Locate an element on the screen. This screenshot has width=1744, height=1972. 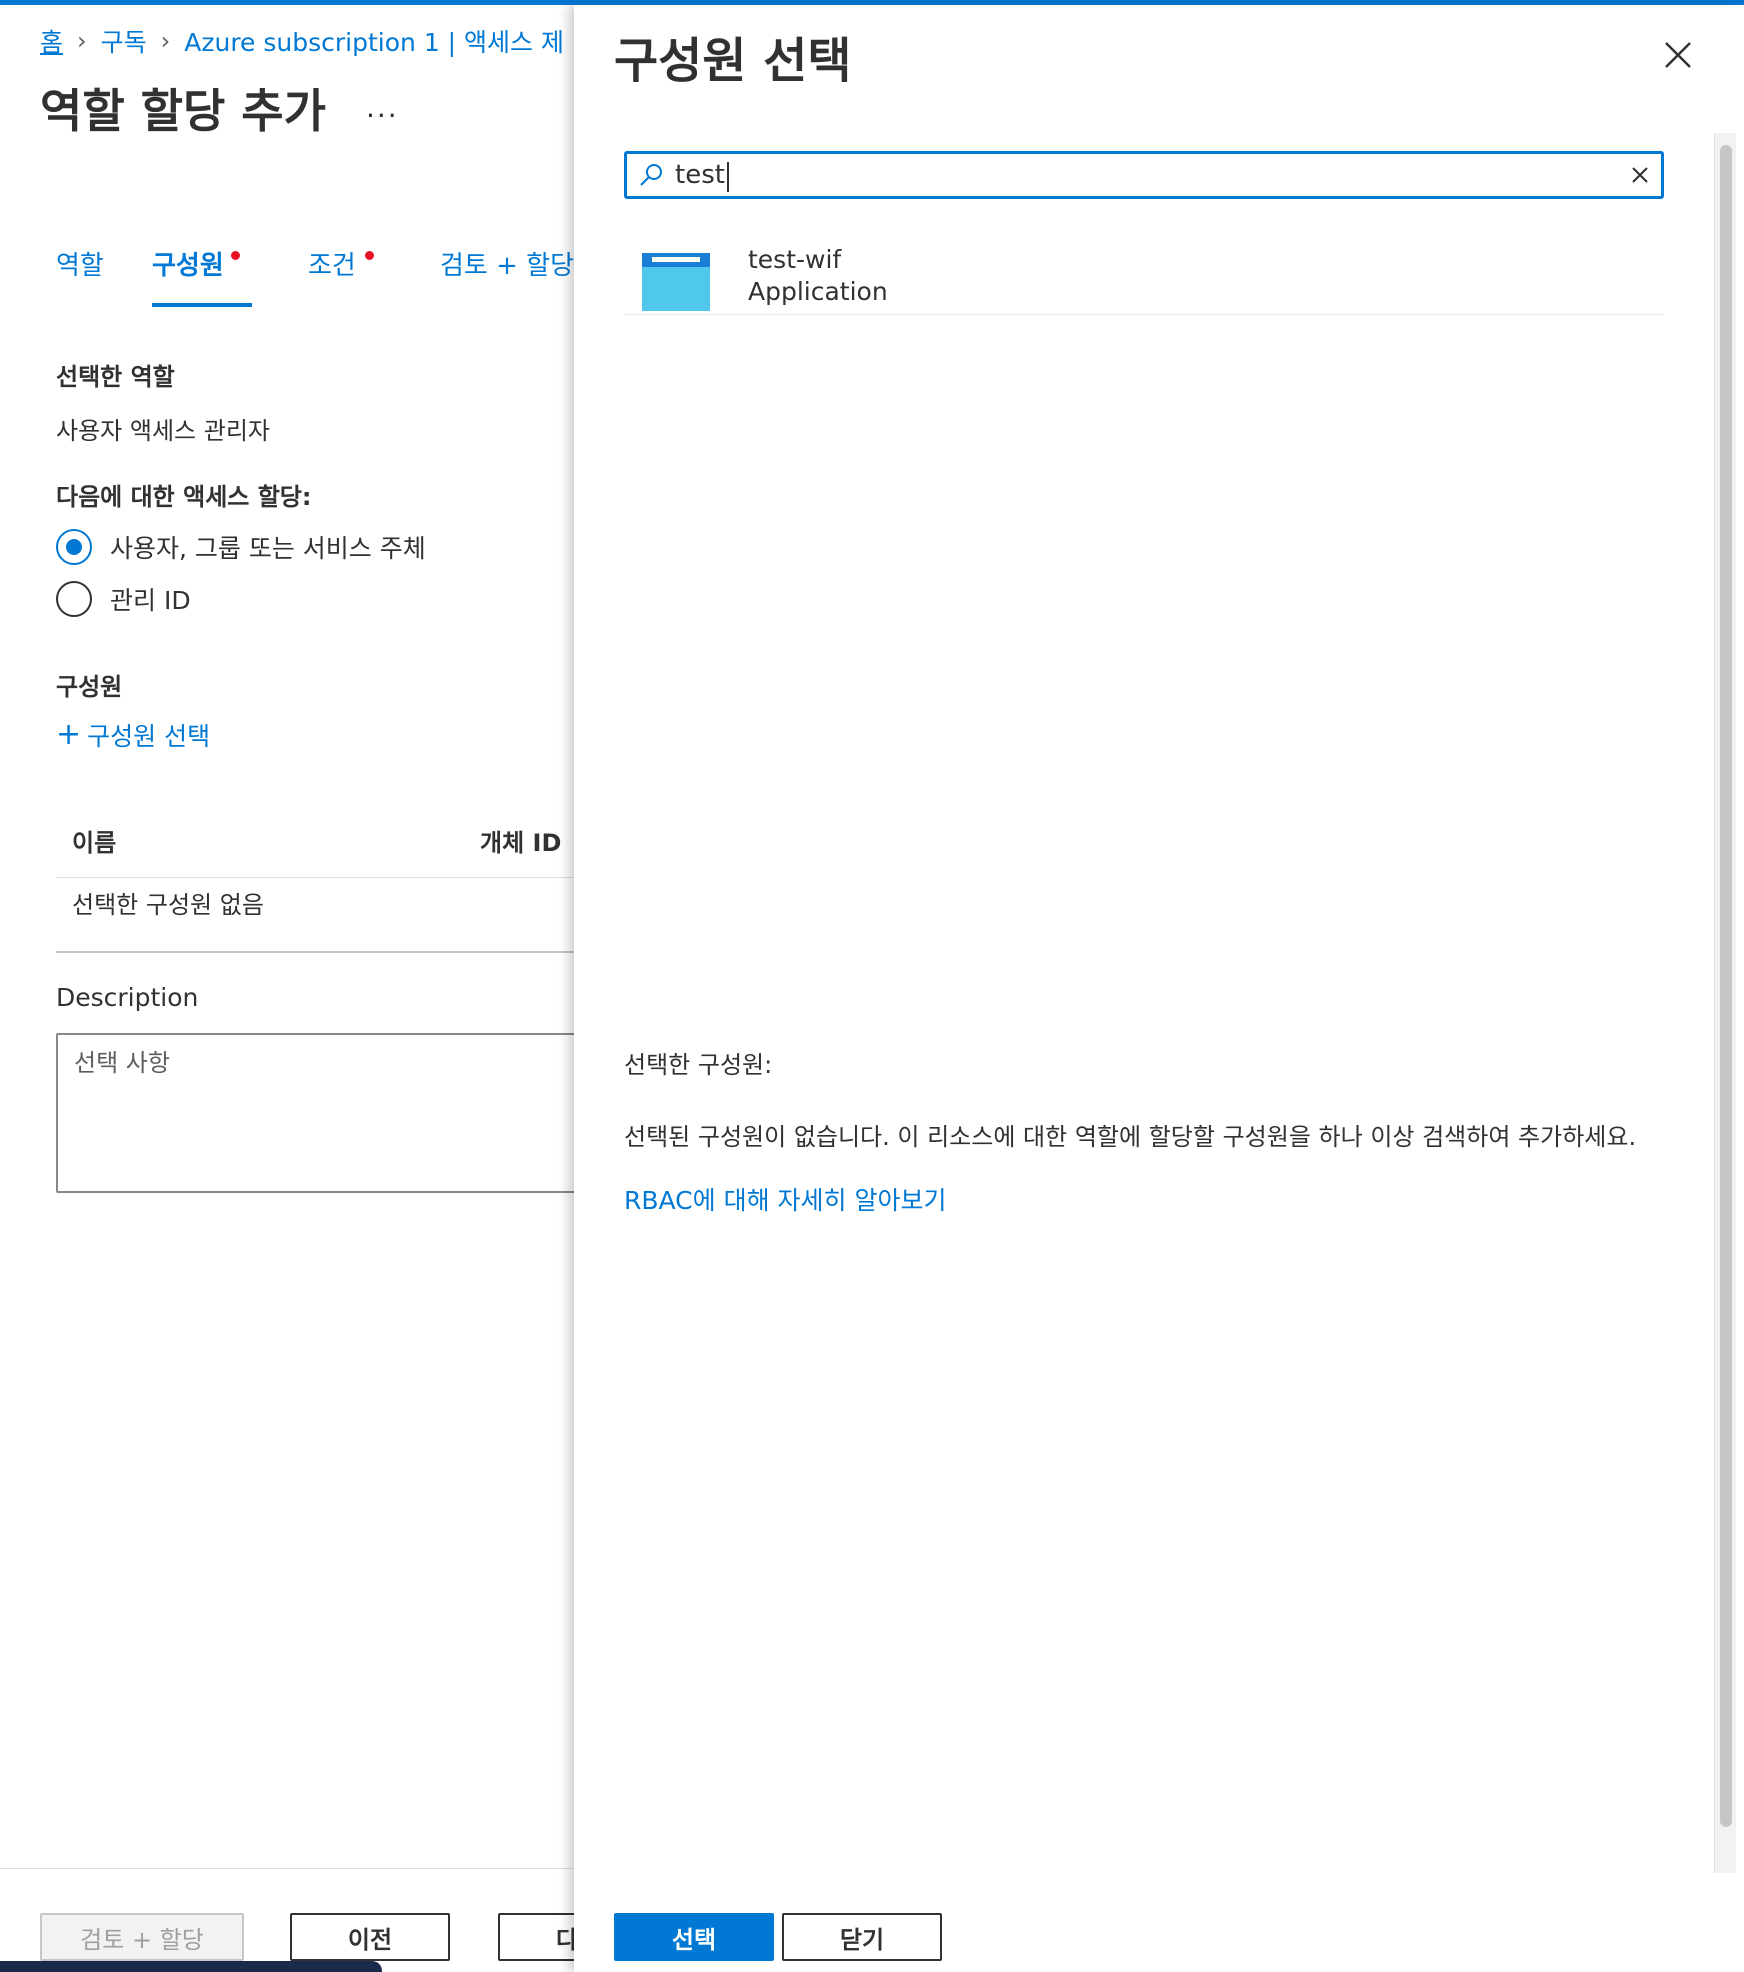
selected-role-value: 사용자 액세스 관리자 is located at coordinates (163, 431).